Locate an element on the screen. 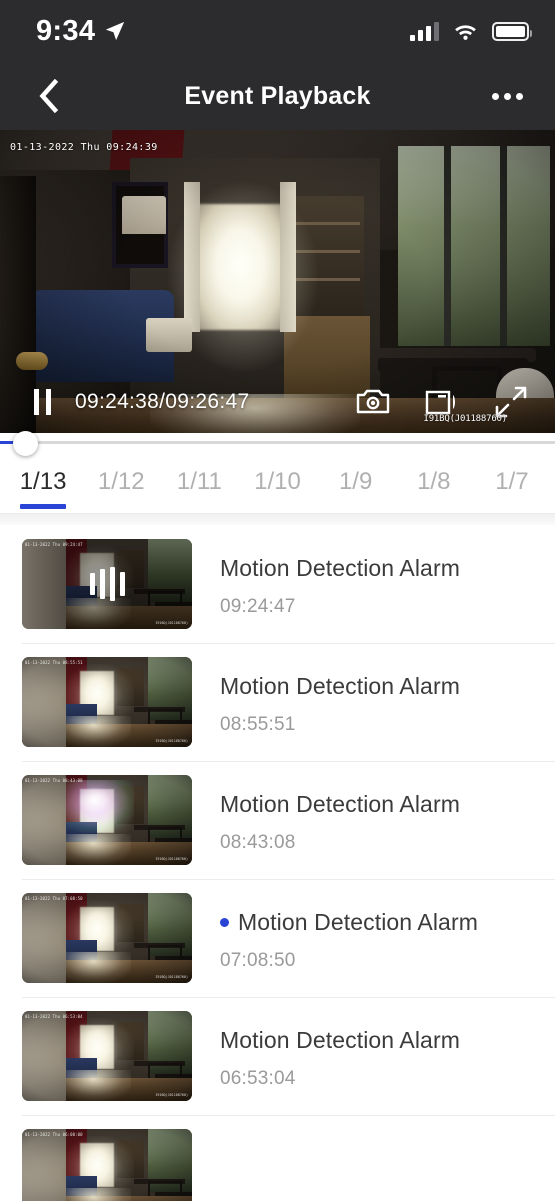  event-thumbnail: 01-13-2022 Thu 07:08:50 I91BQ(J01188760) is located at coordinates (107, 938).